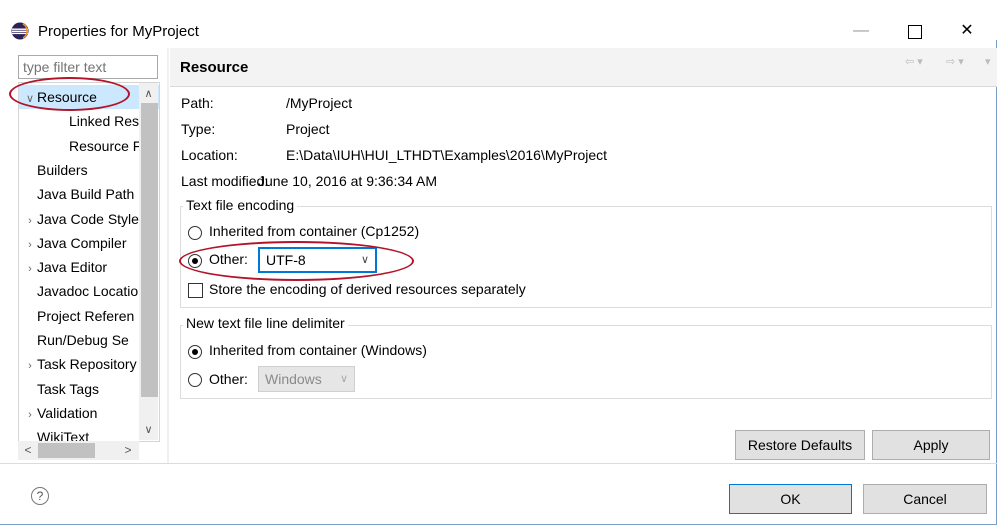 The image size is (997, 525). Describe the element at coordinates (197, 103) in the screenshot. I see `path-label: Path:` at that location.